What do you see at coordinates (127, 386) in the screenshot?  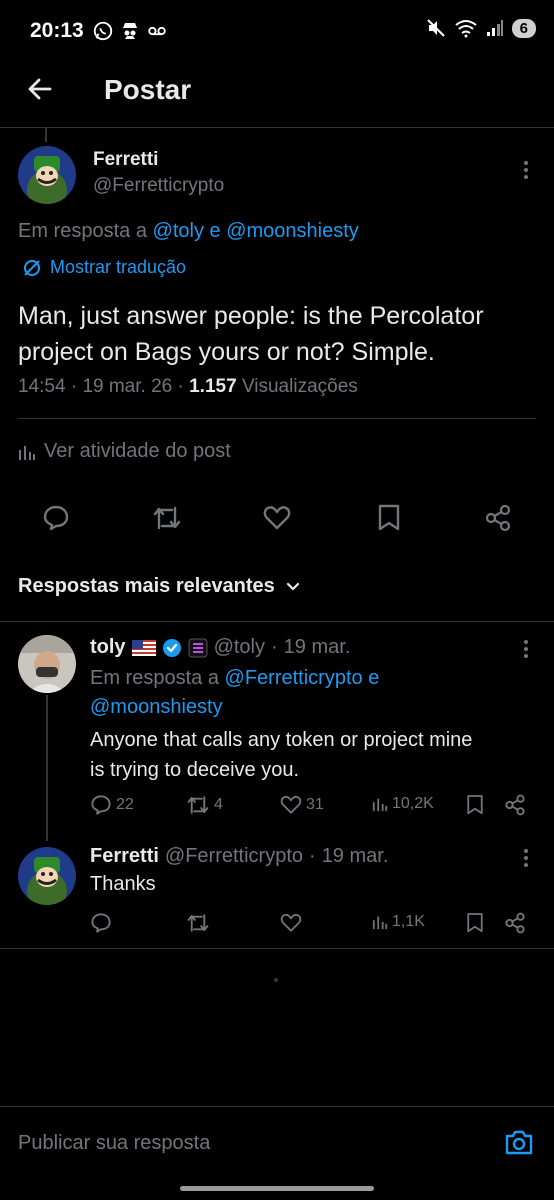 I see `post-date: 19 mar. 26` at bounding box center [127, 386].